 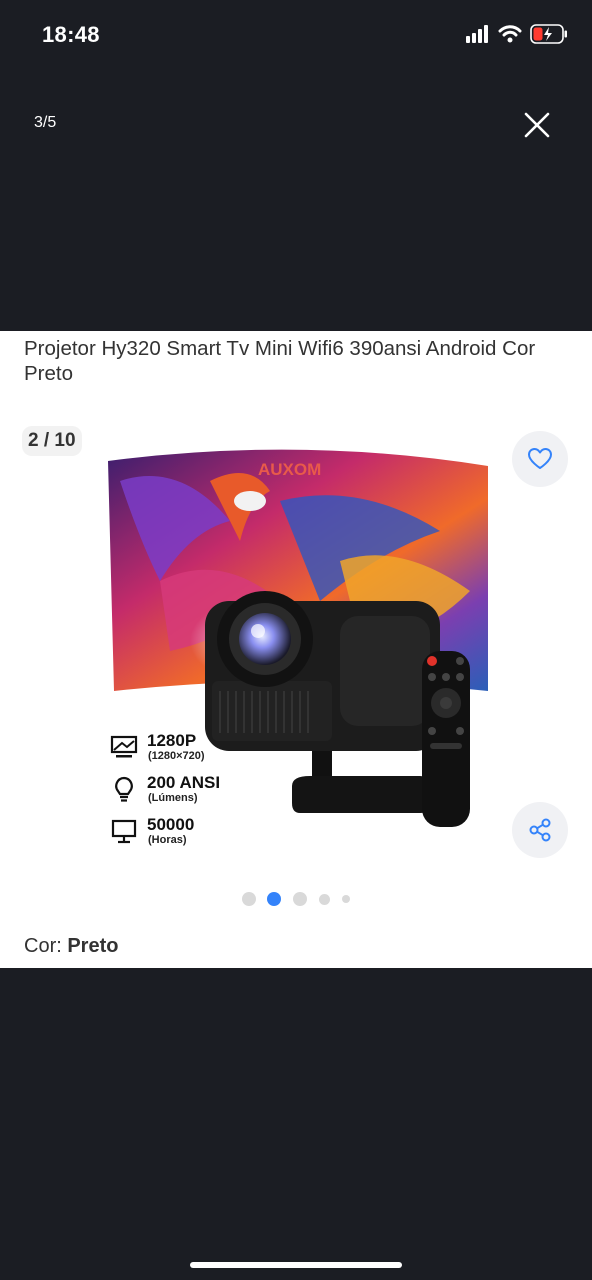 I want to click on close-button, so click(x=537, y=125).